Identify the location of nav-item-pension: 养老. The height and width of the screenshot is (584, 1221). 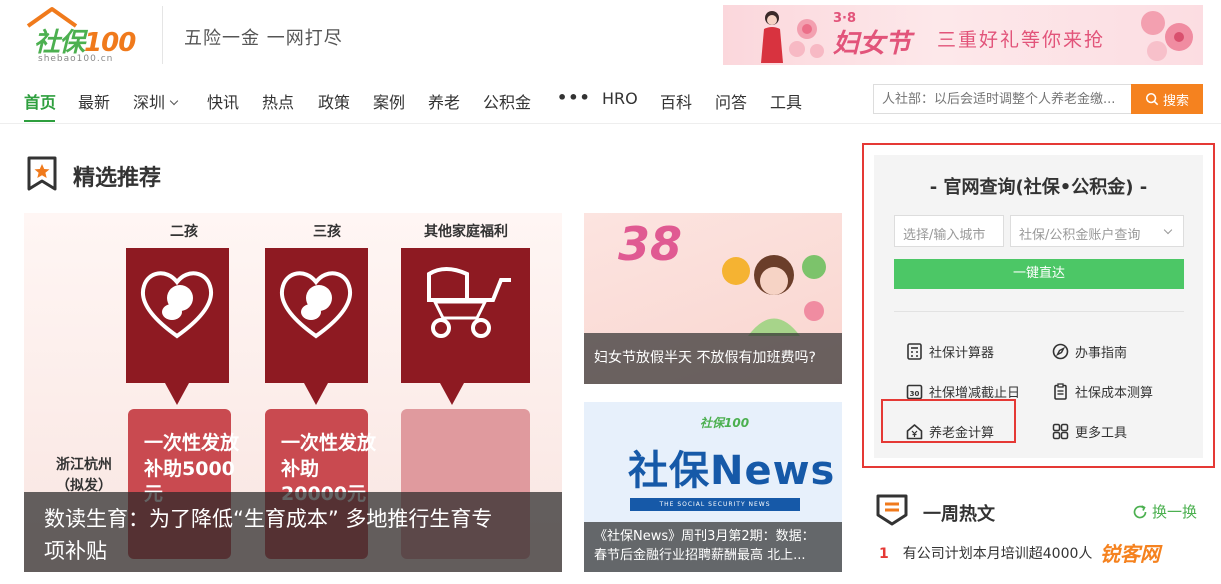
(444, 101).